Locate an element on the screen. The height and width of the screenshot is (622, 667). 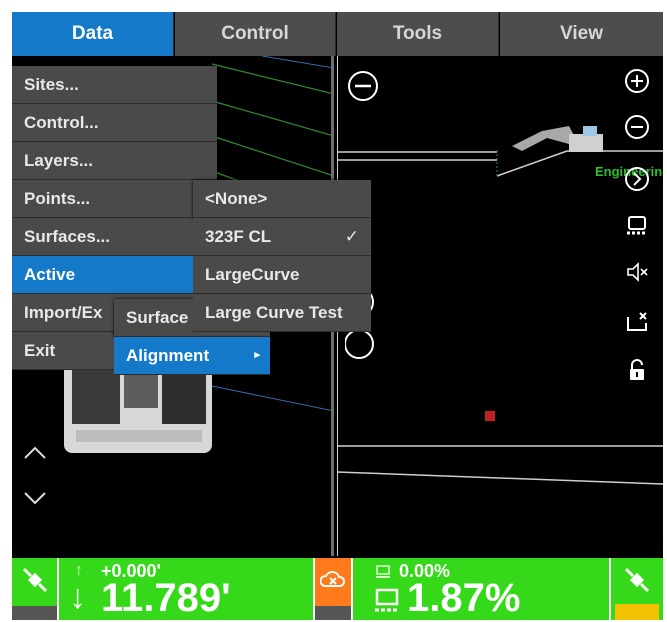
machine-icon is located at coordinates (637, 227).